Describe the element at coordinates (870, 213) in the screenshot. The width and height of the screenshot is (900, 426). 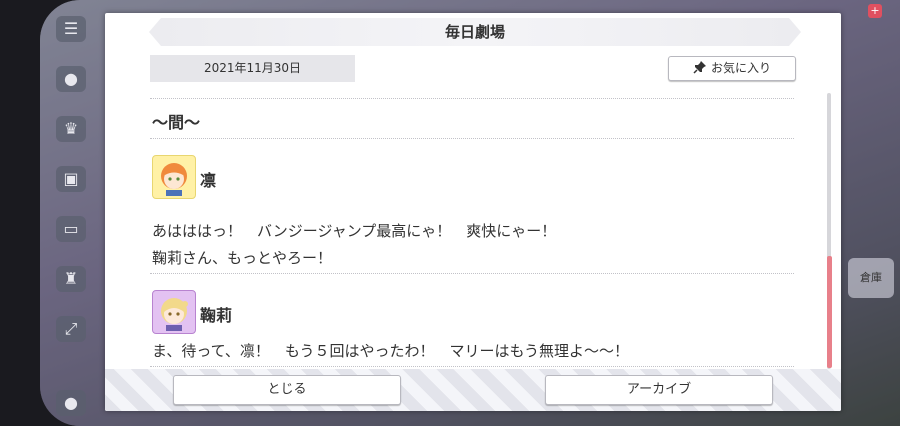
I see `right-background-deco: + 倉庫` at that location.